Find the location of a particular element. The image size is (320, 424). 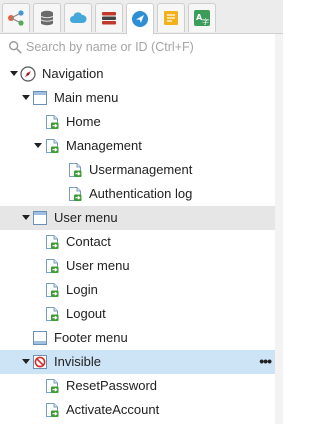

translate-tab: A字 is located at coordinates (202, 17).